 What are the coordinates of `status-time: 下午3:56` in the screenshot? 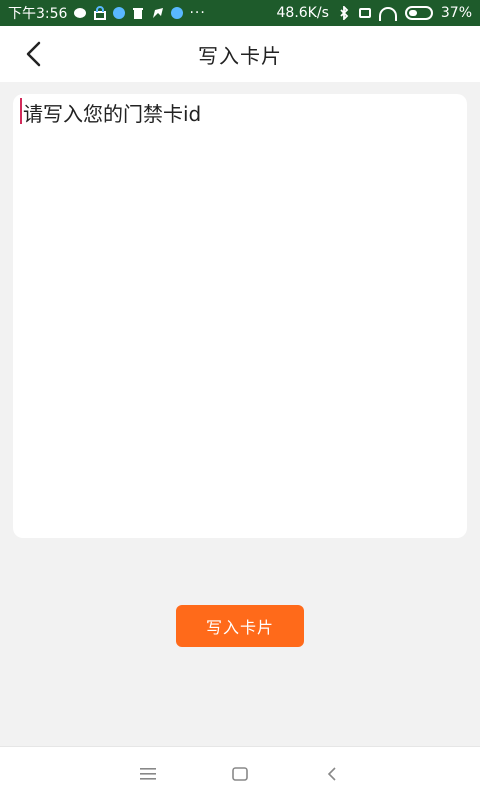 It's located at (38, 14).